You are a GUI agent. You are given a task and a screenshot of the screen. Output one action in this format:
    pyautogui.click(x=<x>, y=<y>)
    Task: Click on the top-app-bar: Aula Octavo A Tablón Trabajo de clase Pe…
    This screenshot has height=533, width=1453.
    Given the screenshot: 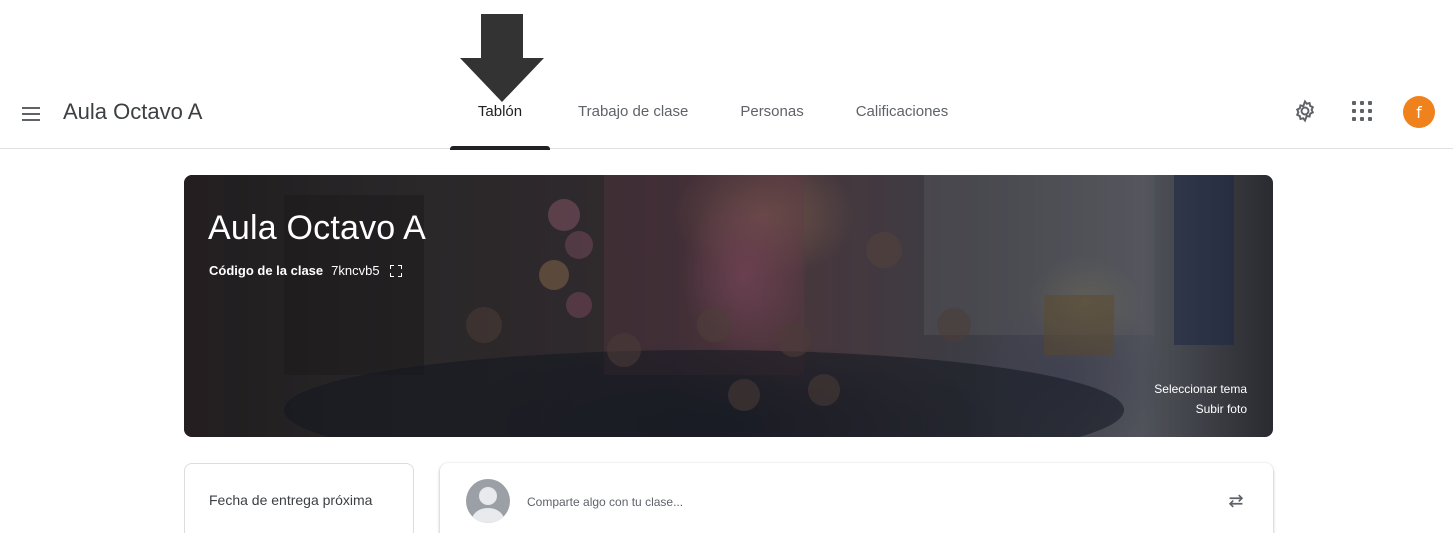 What is the action you would take?
    pyautogui.click(x=726, y=111)
    